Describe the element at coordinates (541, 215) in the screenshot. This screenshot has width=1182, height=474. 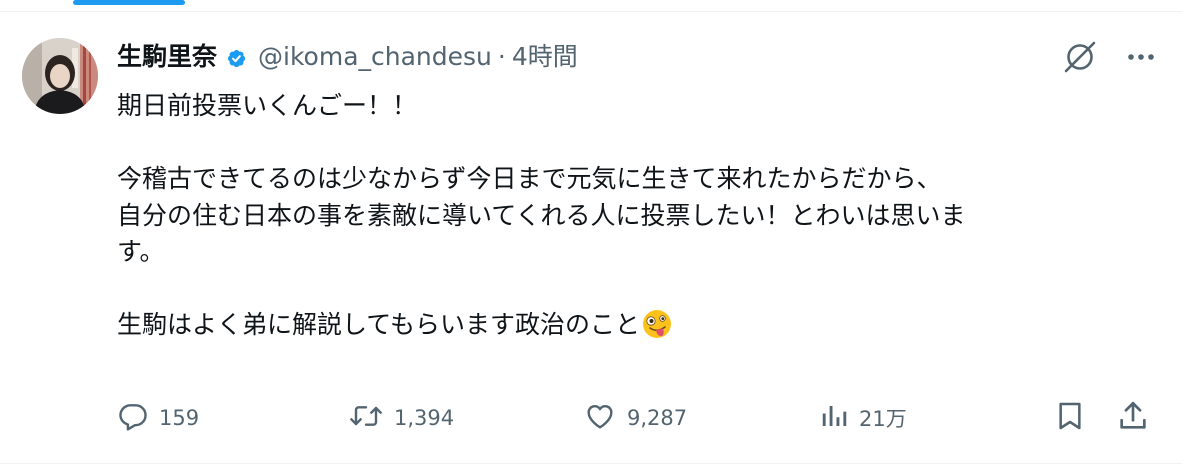
I see `tweet-line: 自分の住む日本の事を素敵に導いてくれる人に投票したい！とわいは思いま` at that location.